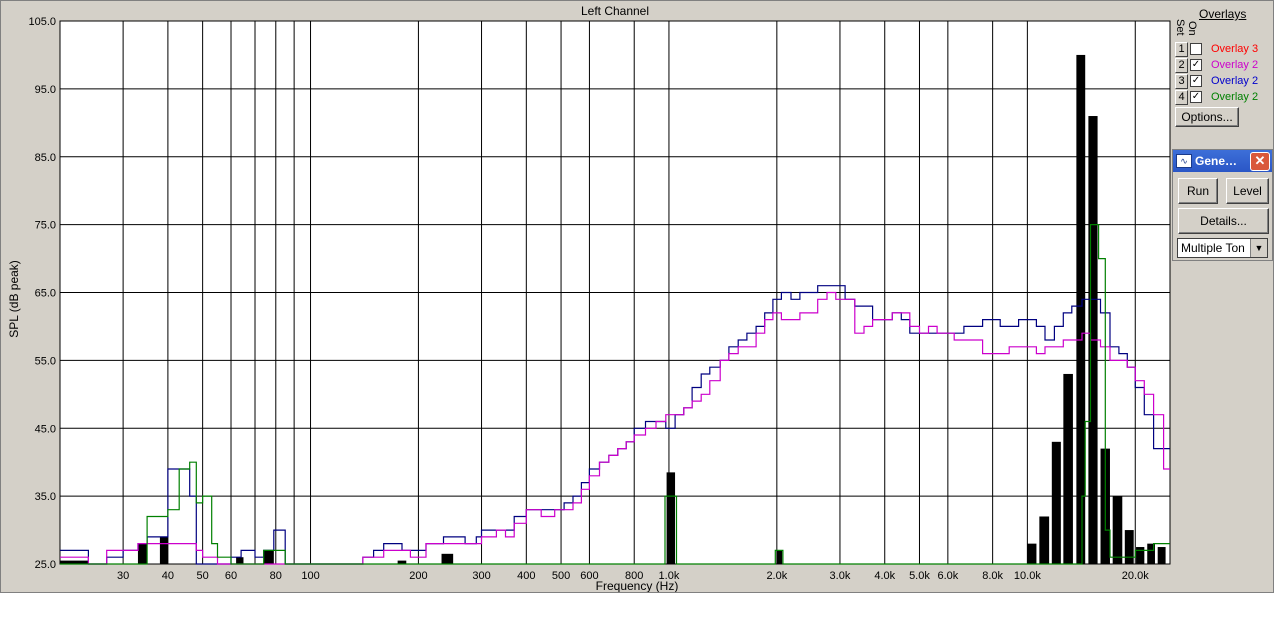 The width and height of the screenshot is (1274, 637). Describe the element at coordinates (45, 429) in the screenshot. I see `y-tick-label: 45.0` at that location.